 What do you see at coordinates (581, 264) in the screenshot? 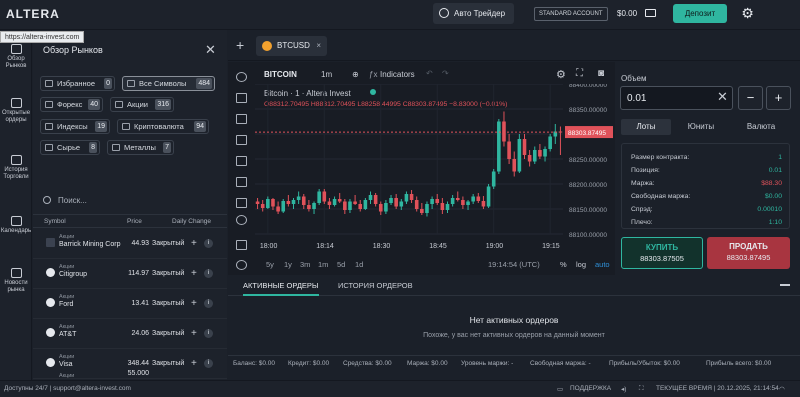
I see `log-toggle: log` at bounding box center [581, 264].